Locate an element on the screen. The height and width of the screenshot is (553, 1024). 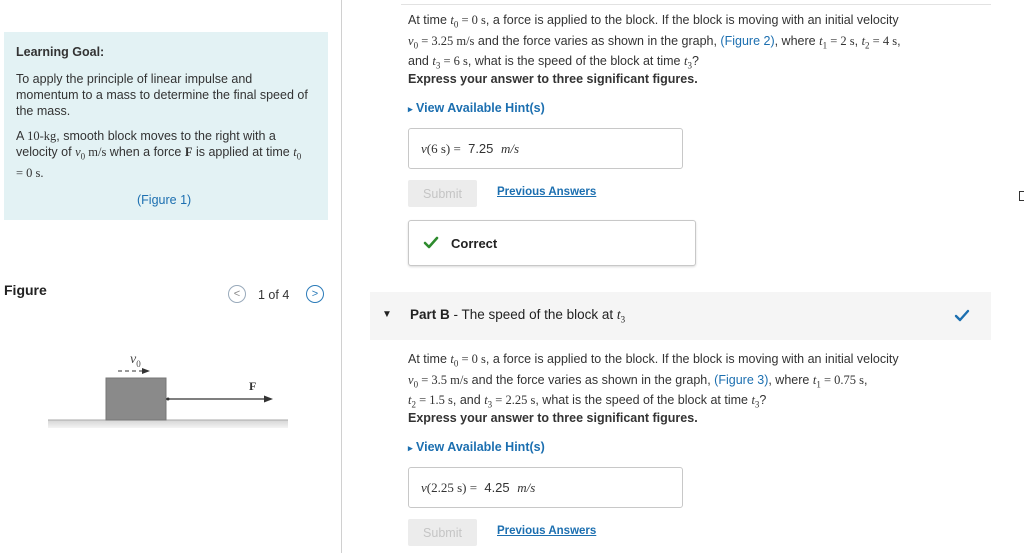
collapse-triangle-icon: ▼ is located at coordinates (387, 314).